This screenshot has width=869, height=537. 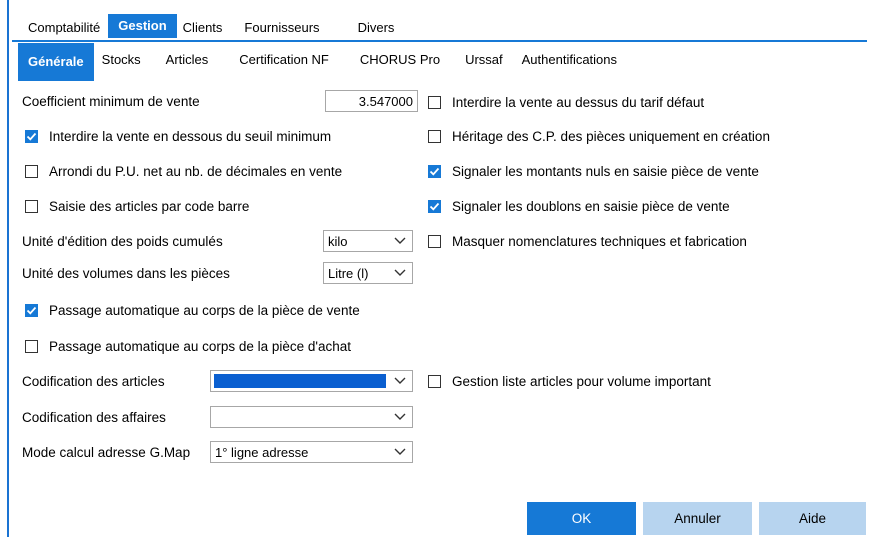 I want to click on tab-gestion: Gestion, so click(x=142, y=26).